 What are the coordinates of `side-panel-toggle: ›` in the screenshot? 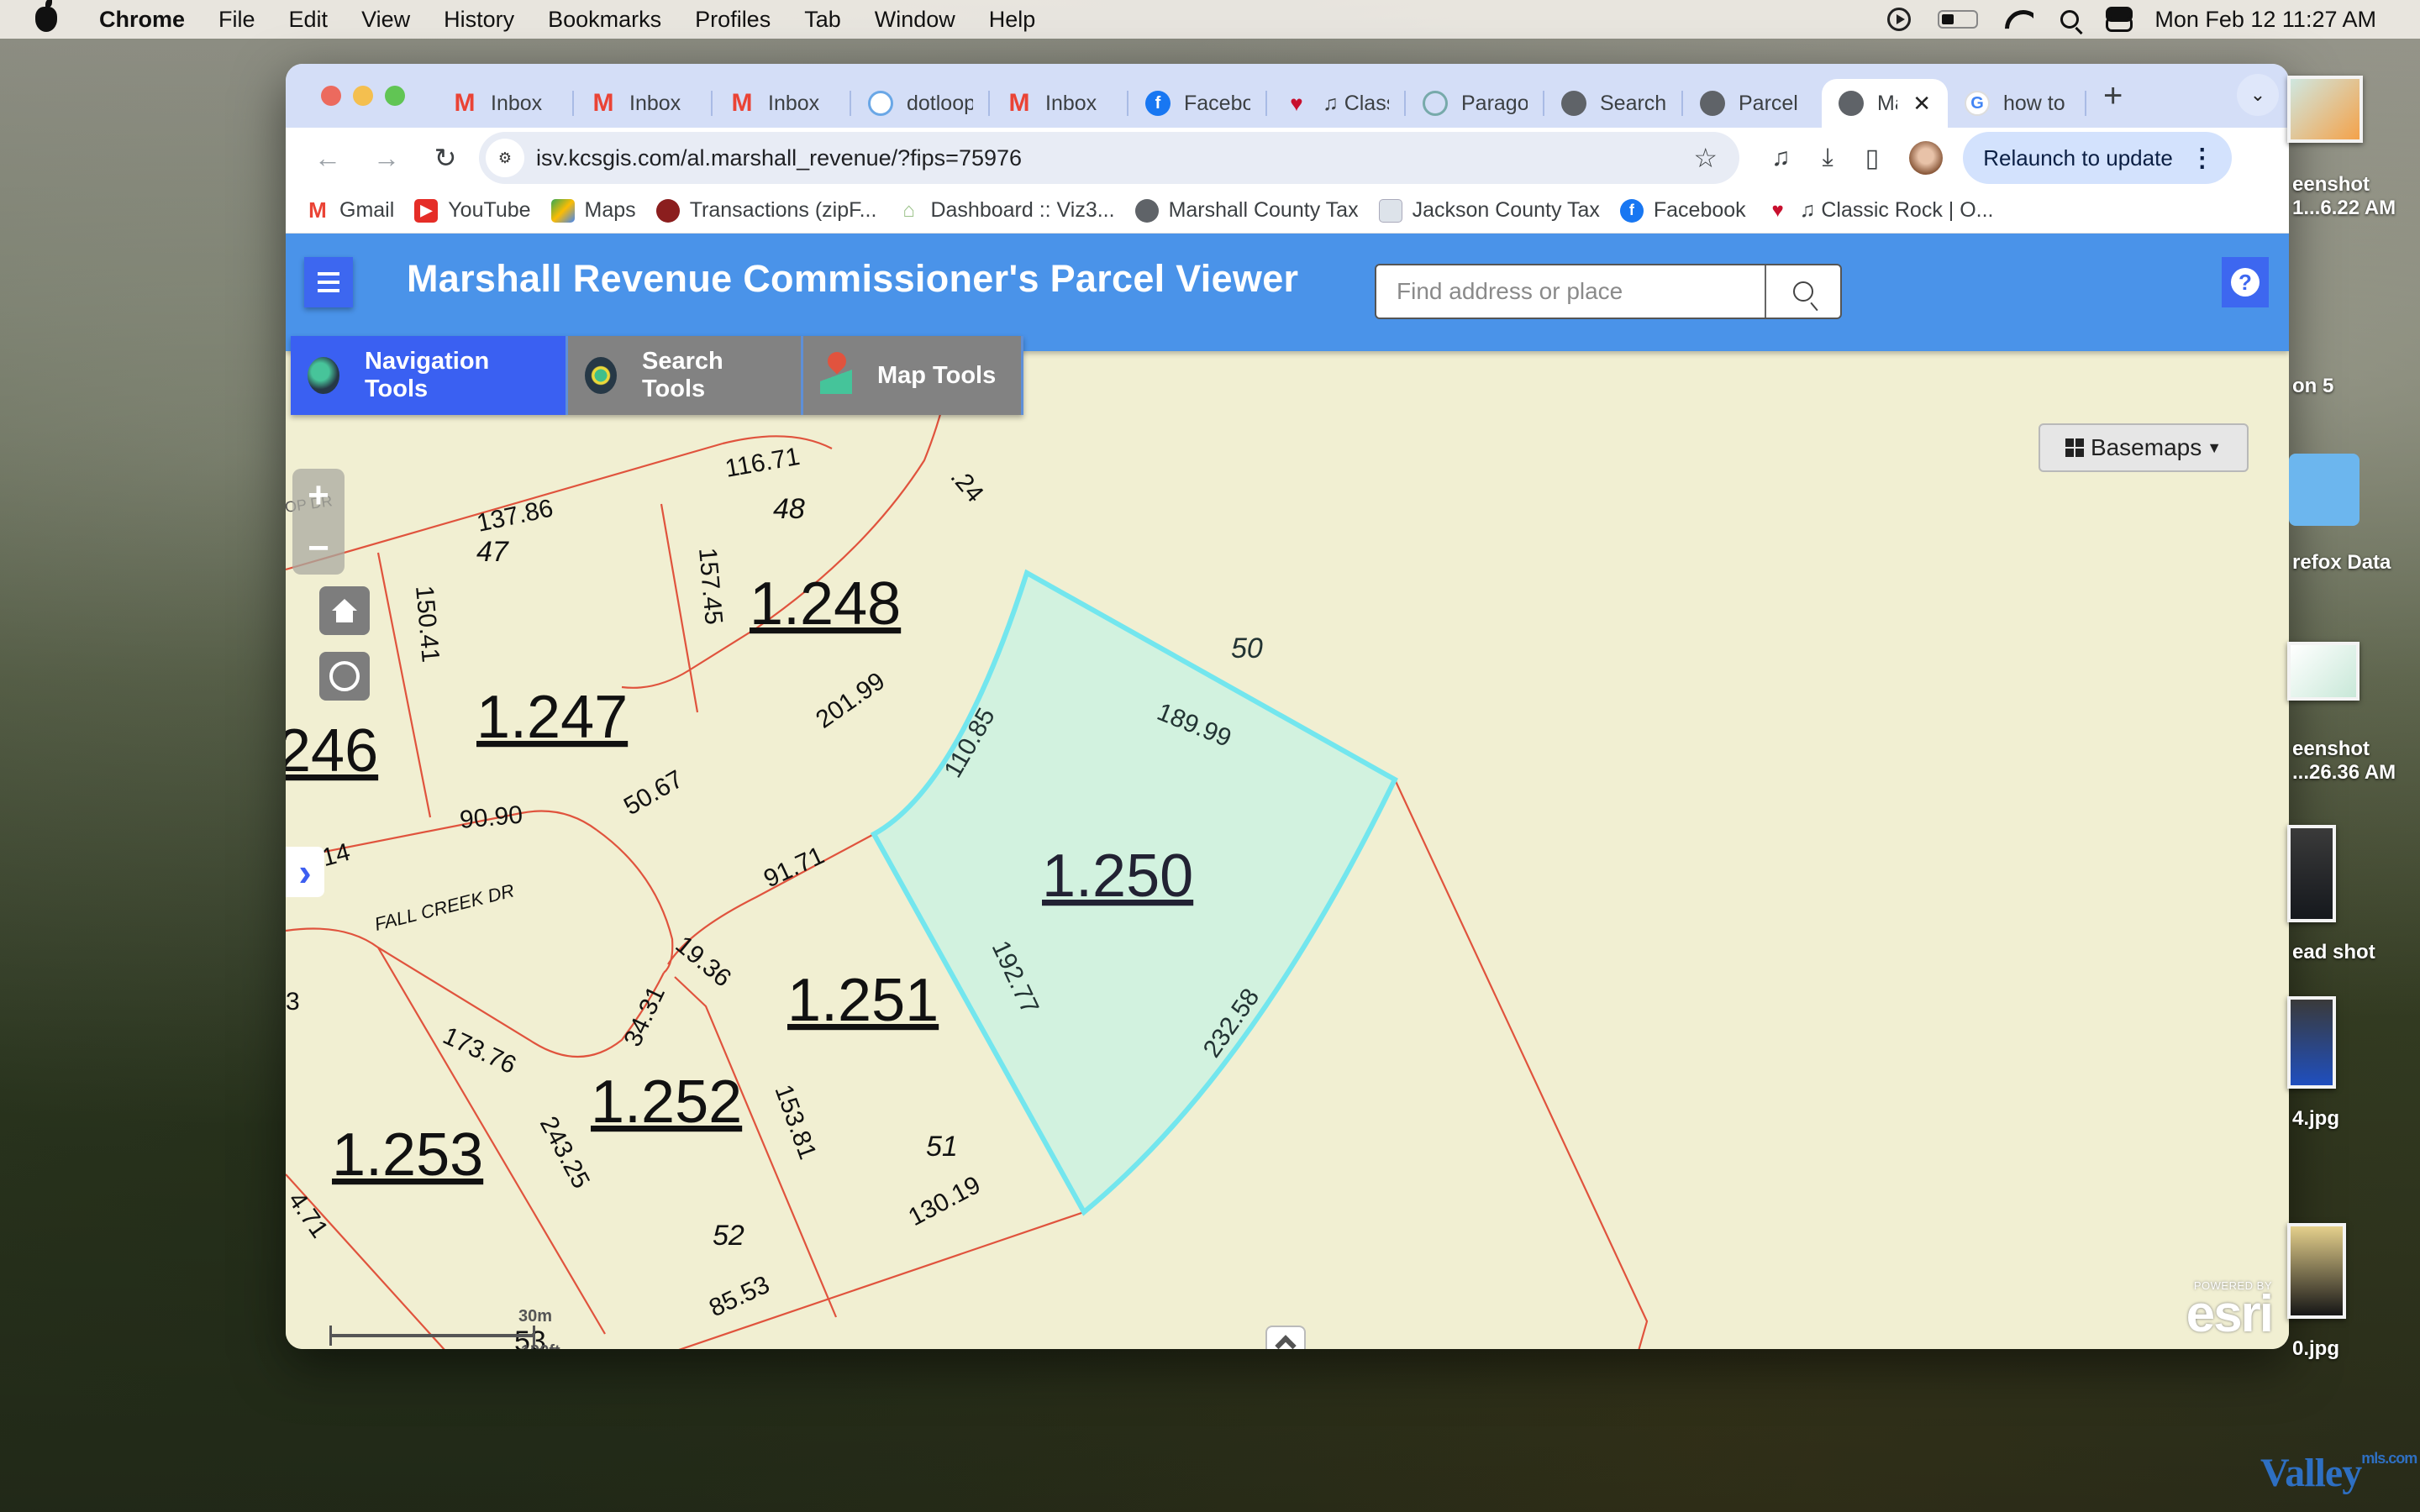 It's located at (305, 872).